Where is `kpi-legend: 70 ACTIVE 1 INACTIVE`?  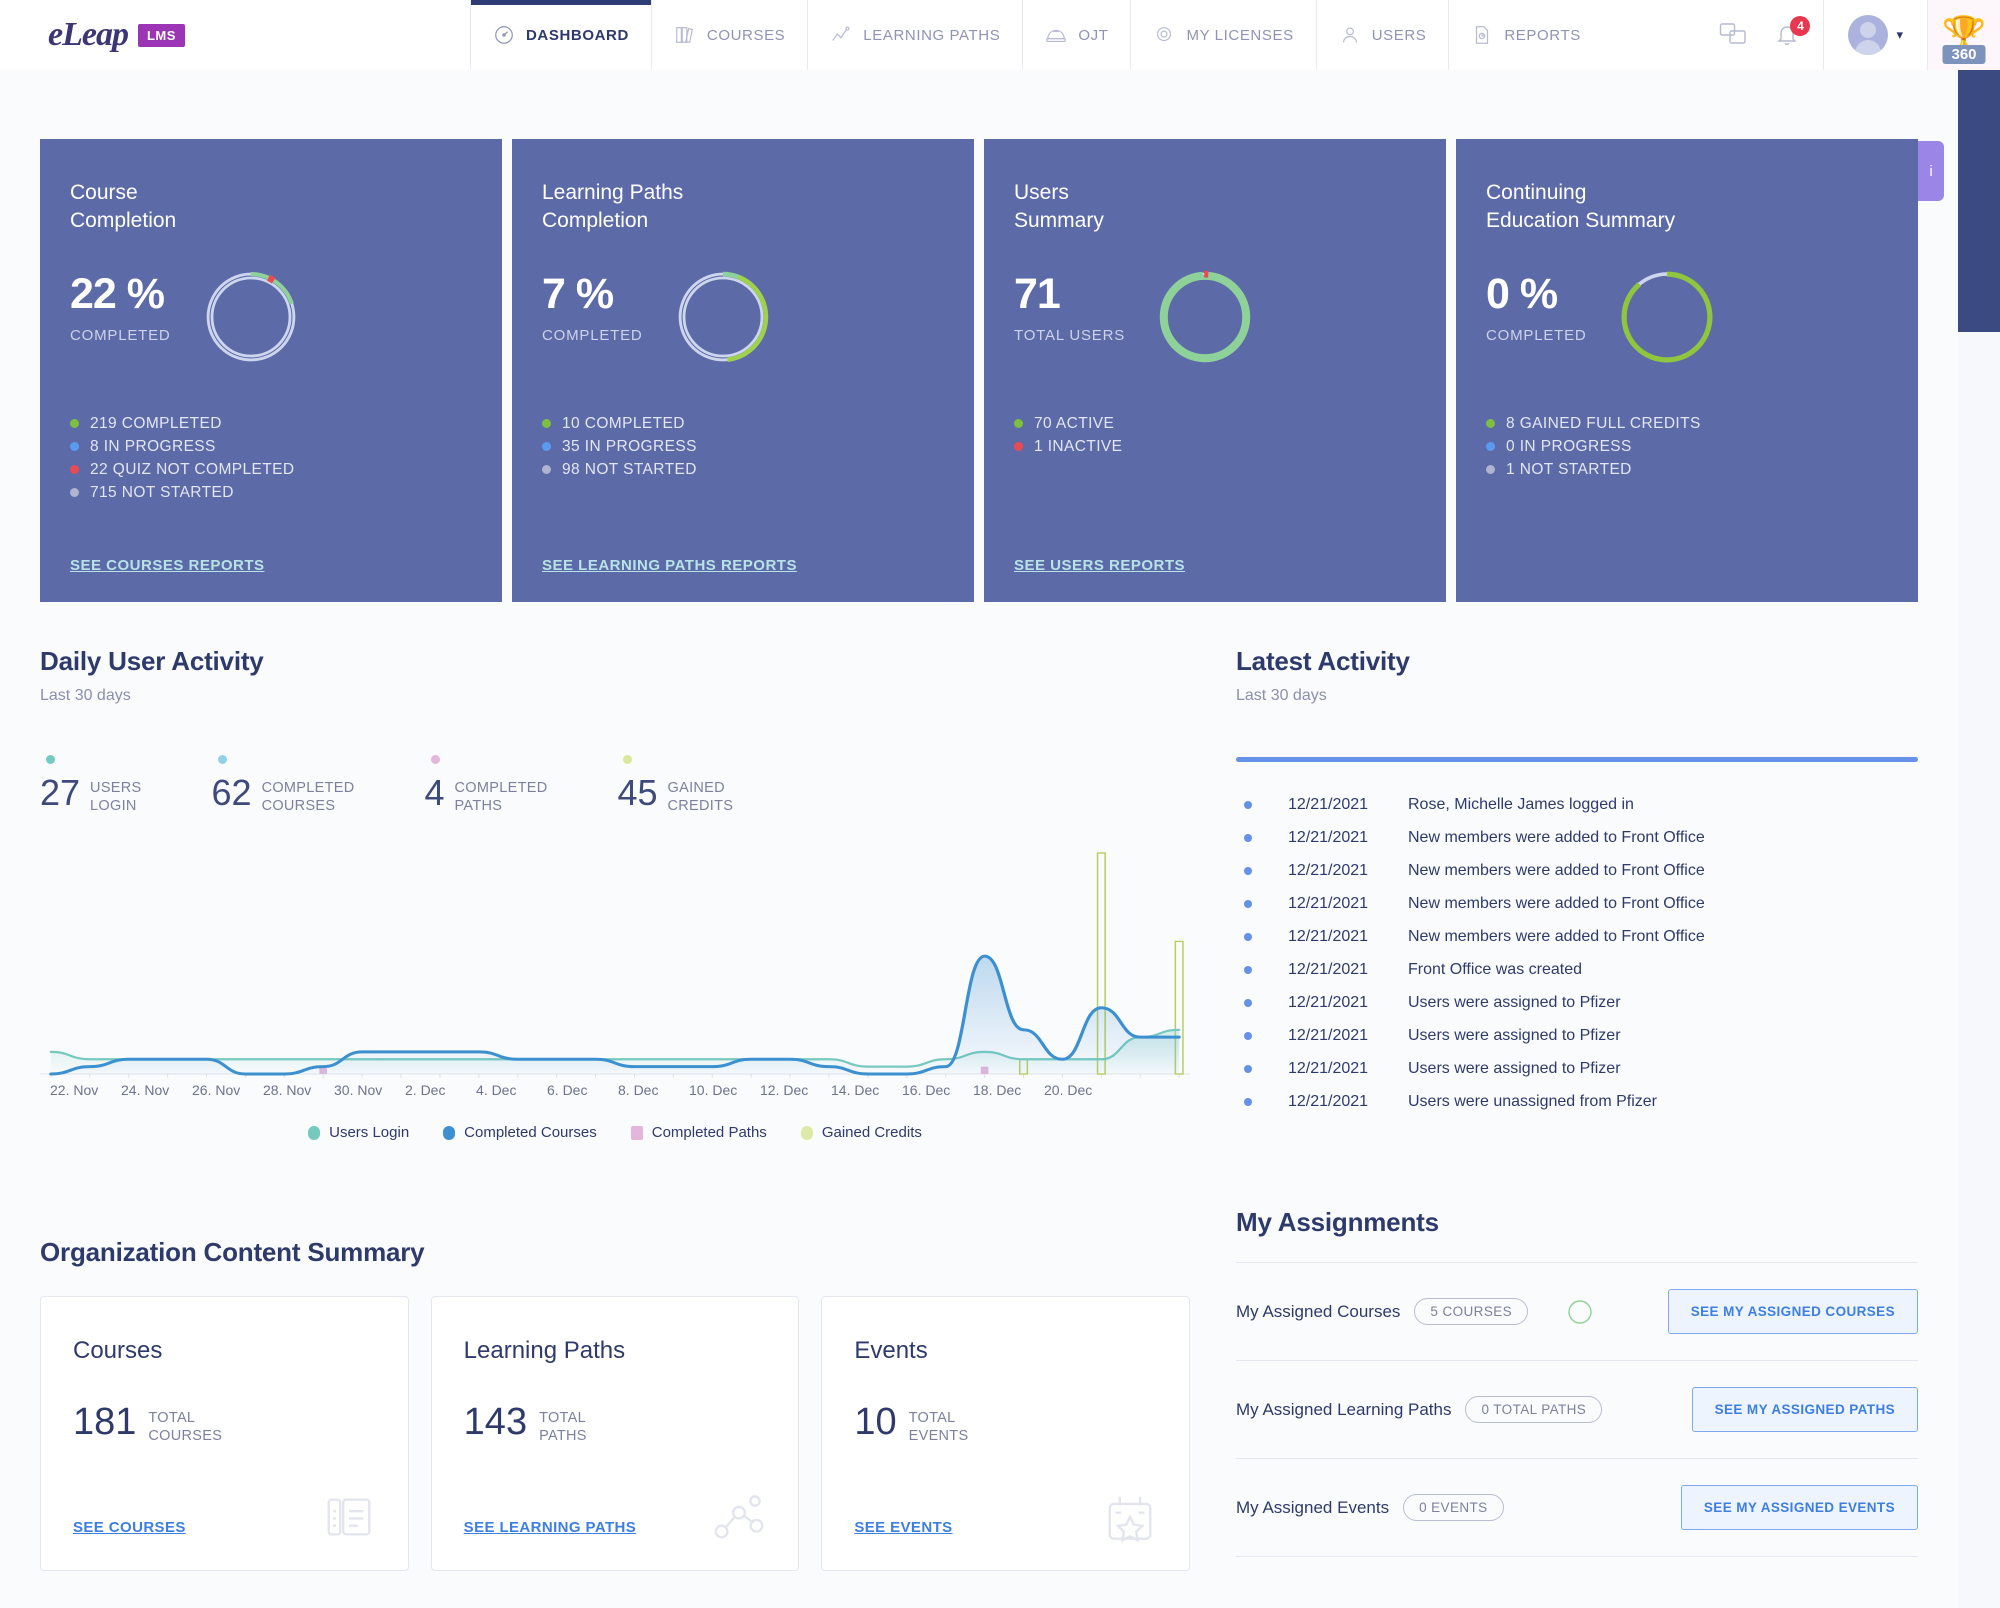 kpi-legend: 70 ACTIVE 1 INACTIVE is located at coordinates (1215, 435).